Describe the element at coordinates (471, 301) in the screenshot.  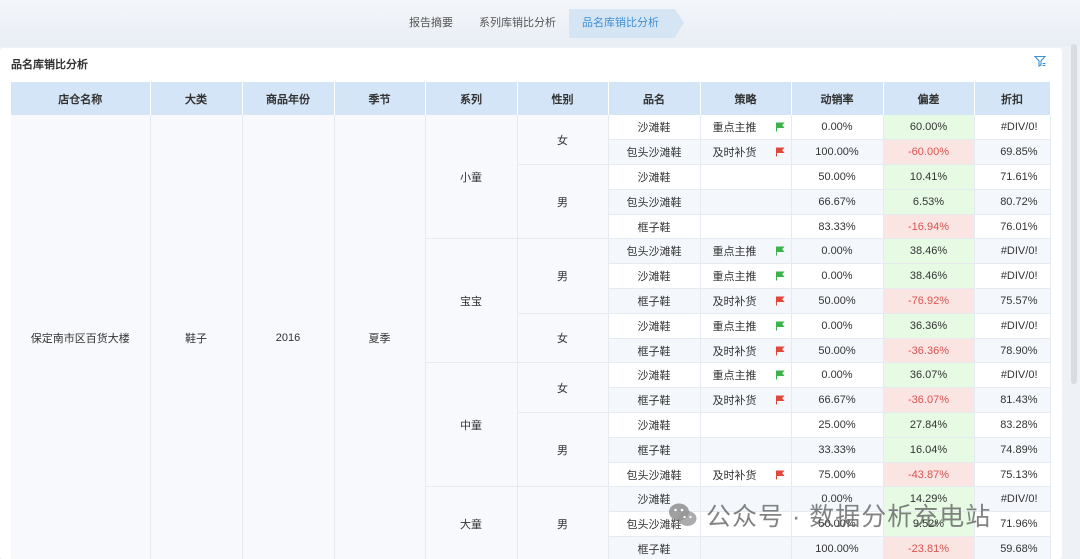
I see `series-cell: 宝宝` at that location.